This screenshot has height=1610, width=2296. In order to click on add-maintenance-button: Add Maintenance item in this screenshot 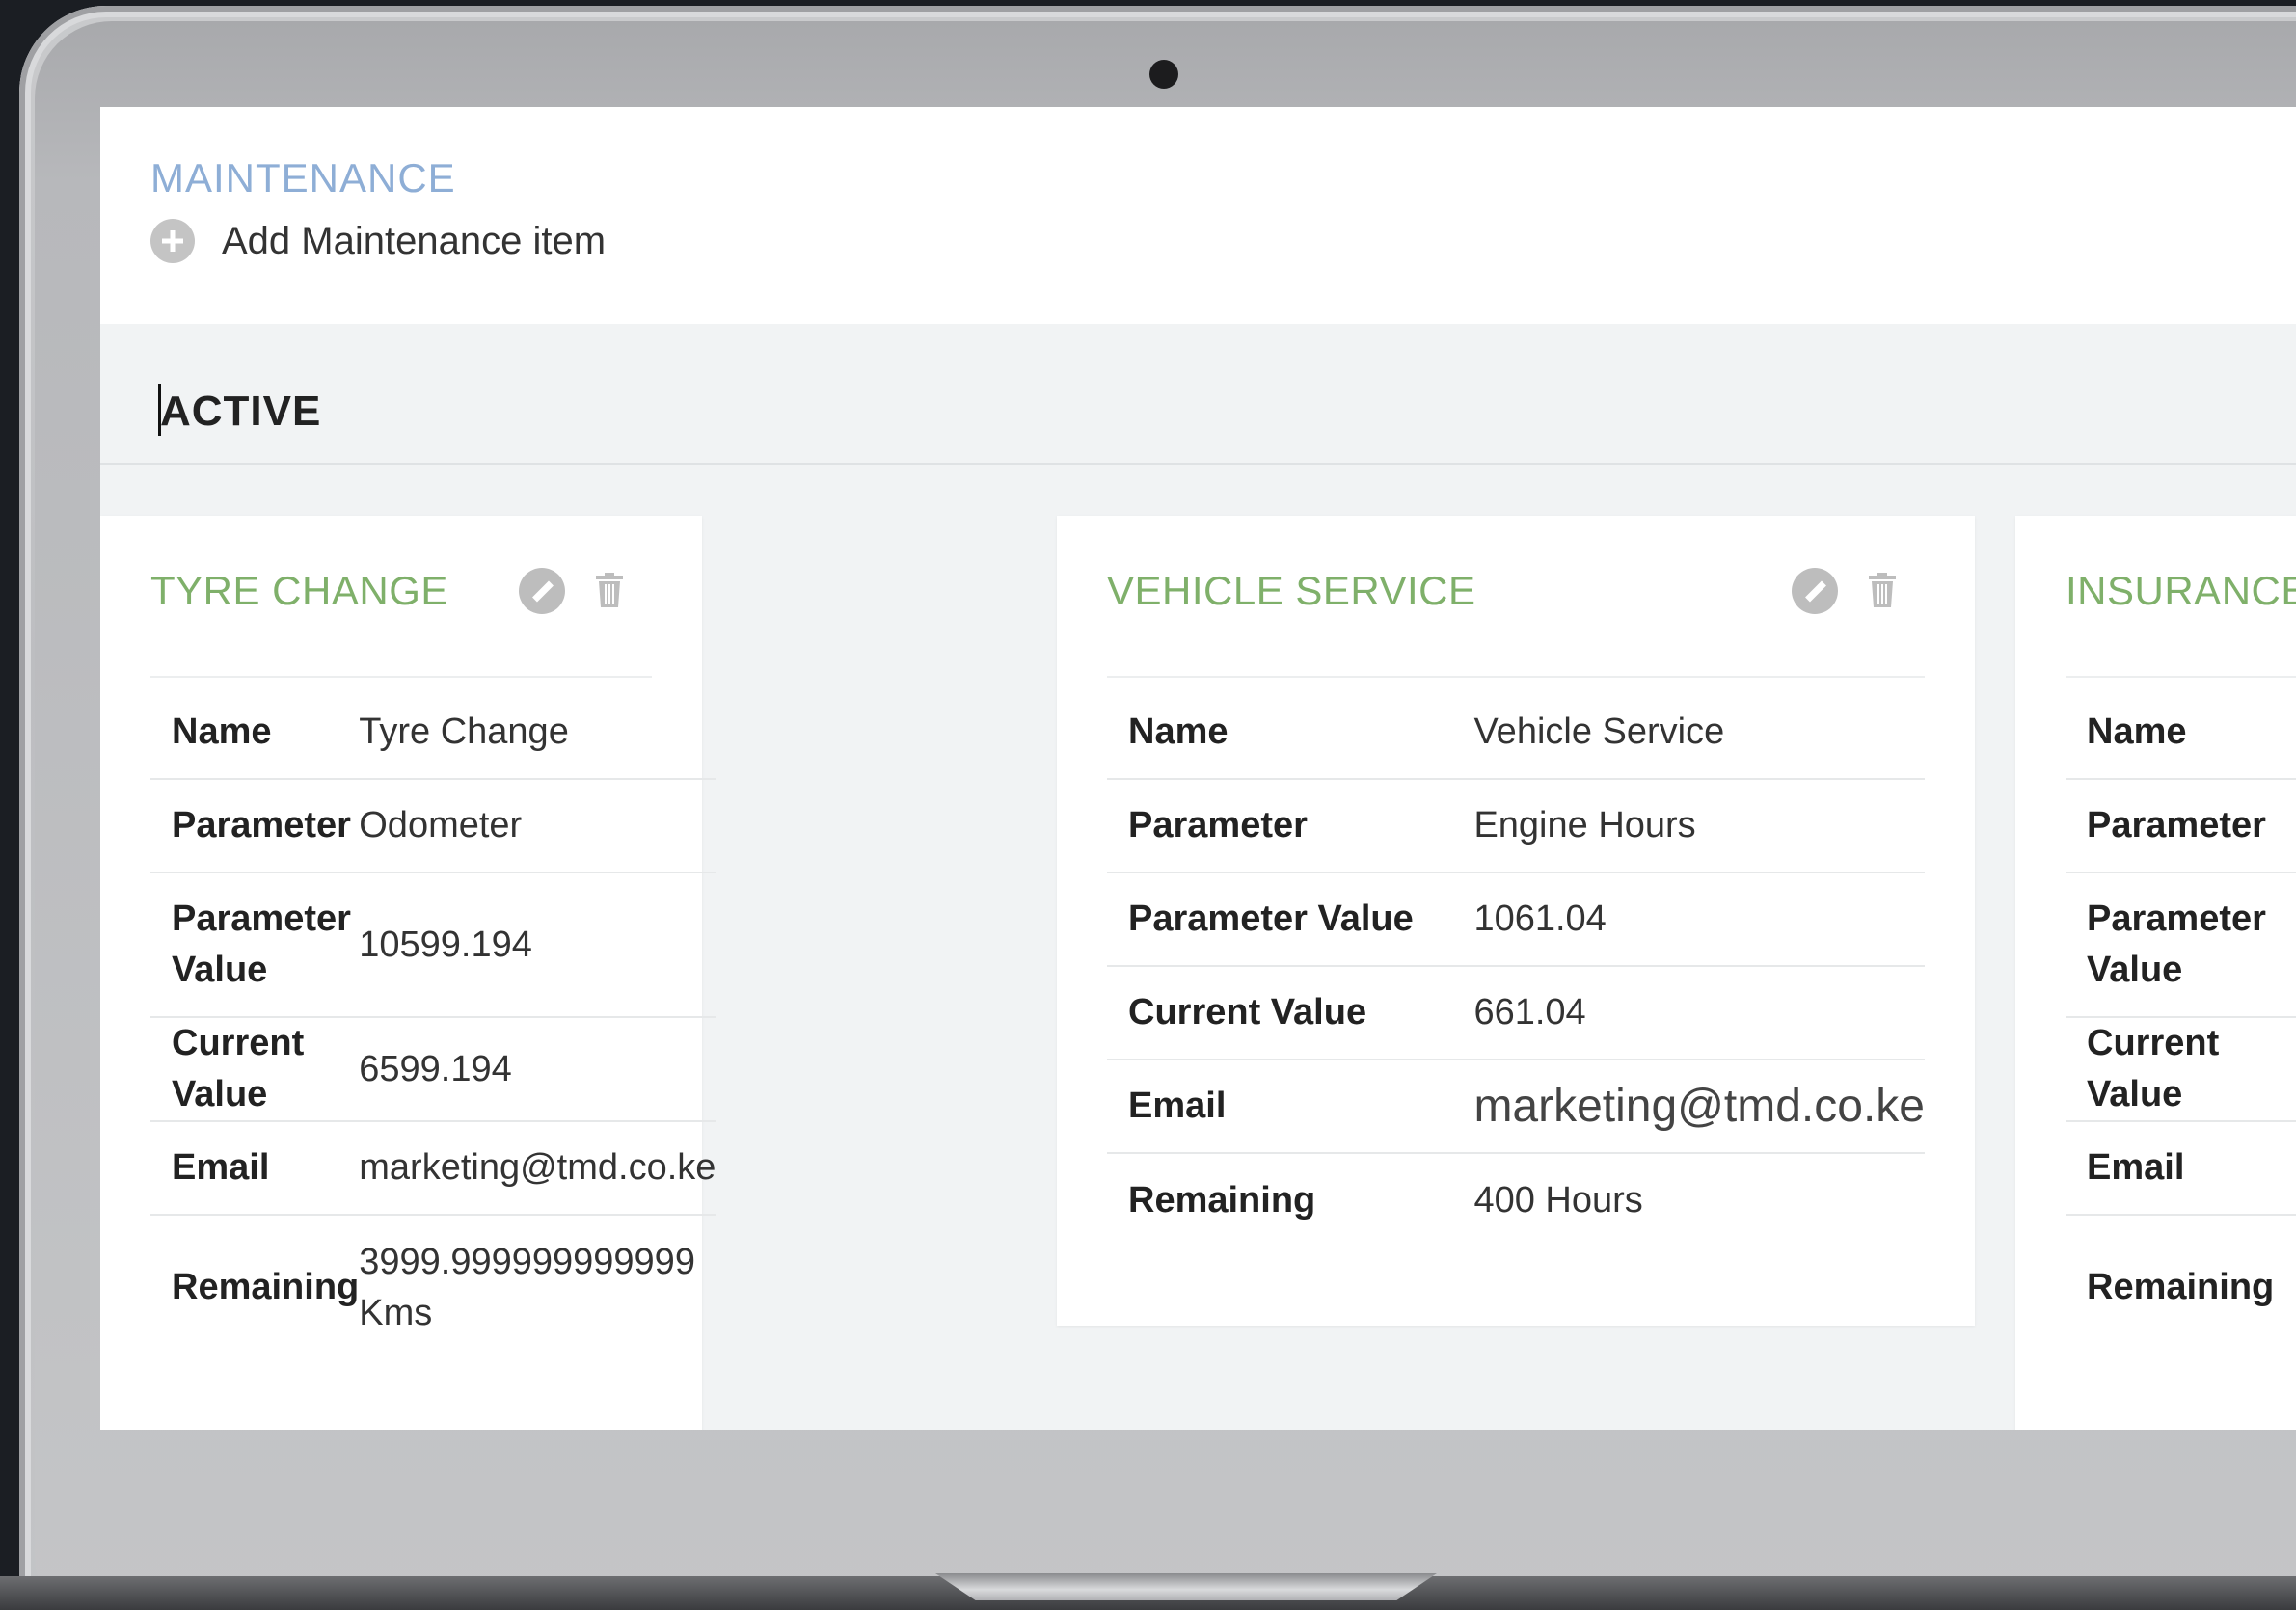, I will do `click(1223, 241)`.